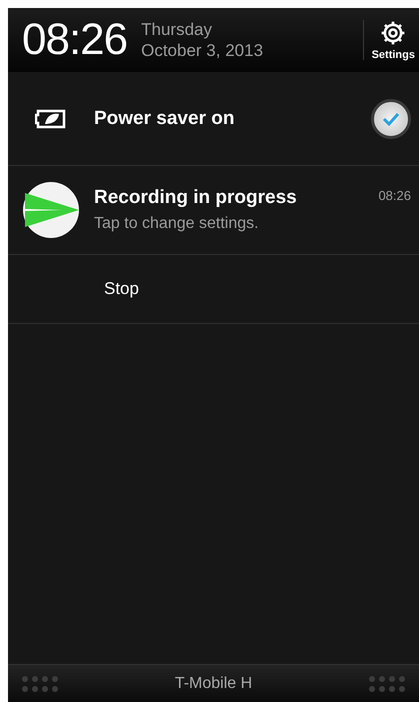  I want to click on check-icon, so click(391, 119).